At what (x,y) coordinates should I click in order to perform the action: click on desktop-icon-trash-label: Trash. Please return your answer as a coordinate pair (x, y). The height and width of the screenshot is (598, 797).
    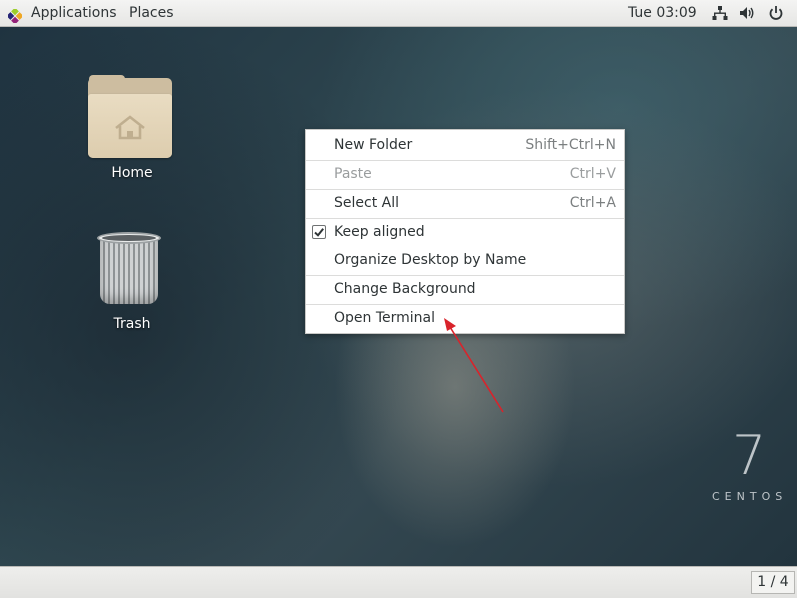
    Looking at the image, I should click on (132, 324).